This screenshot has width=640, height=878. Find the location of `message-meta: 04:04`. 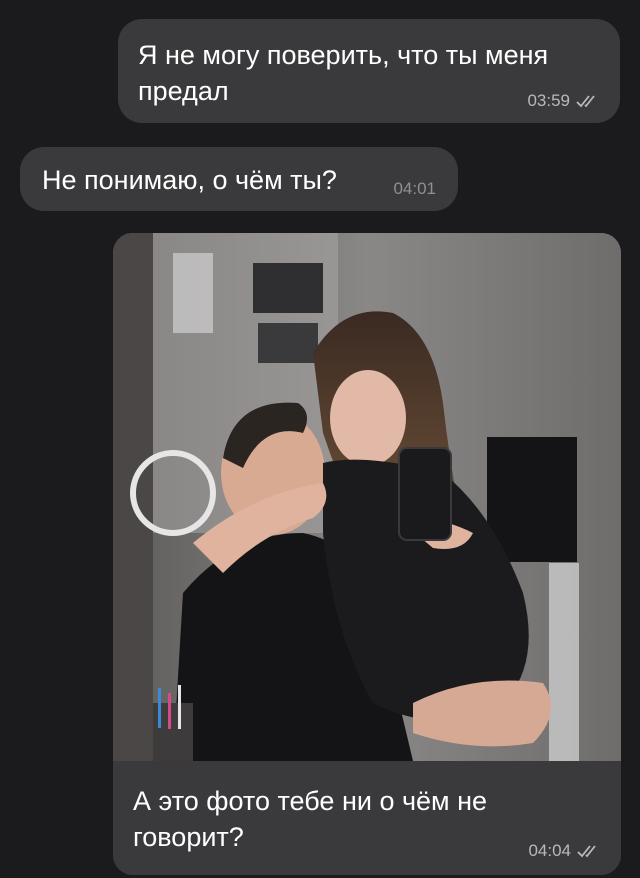

message-meta: 04:04 is located at coordinates (564, 851).